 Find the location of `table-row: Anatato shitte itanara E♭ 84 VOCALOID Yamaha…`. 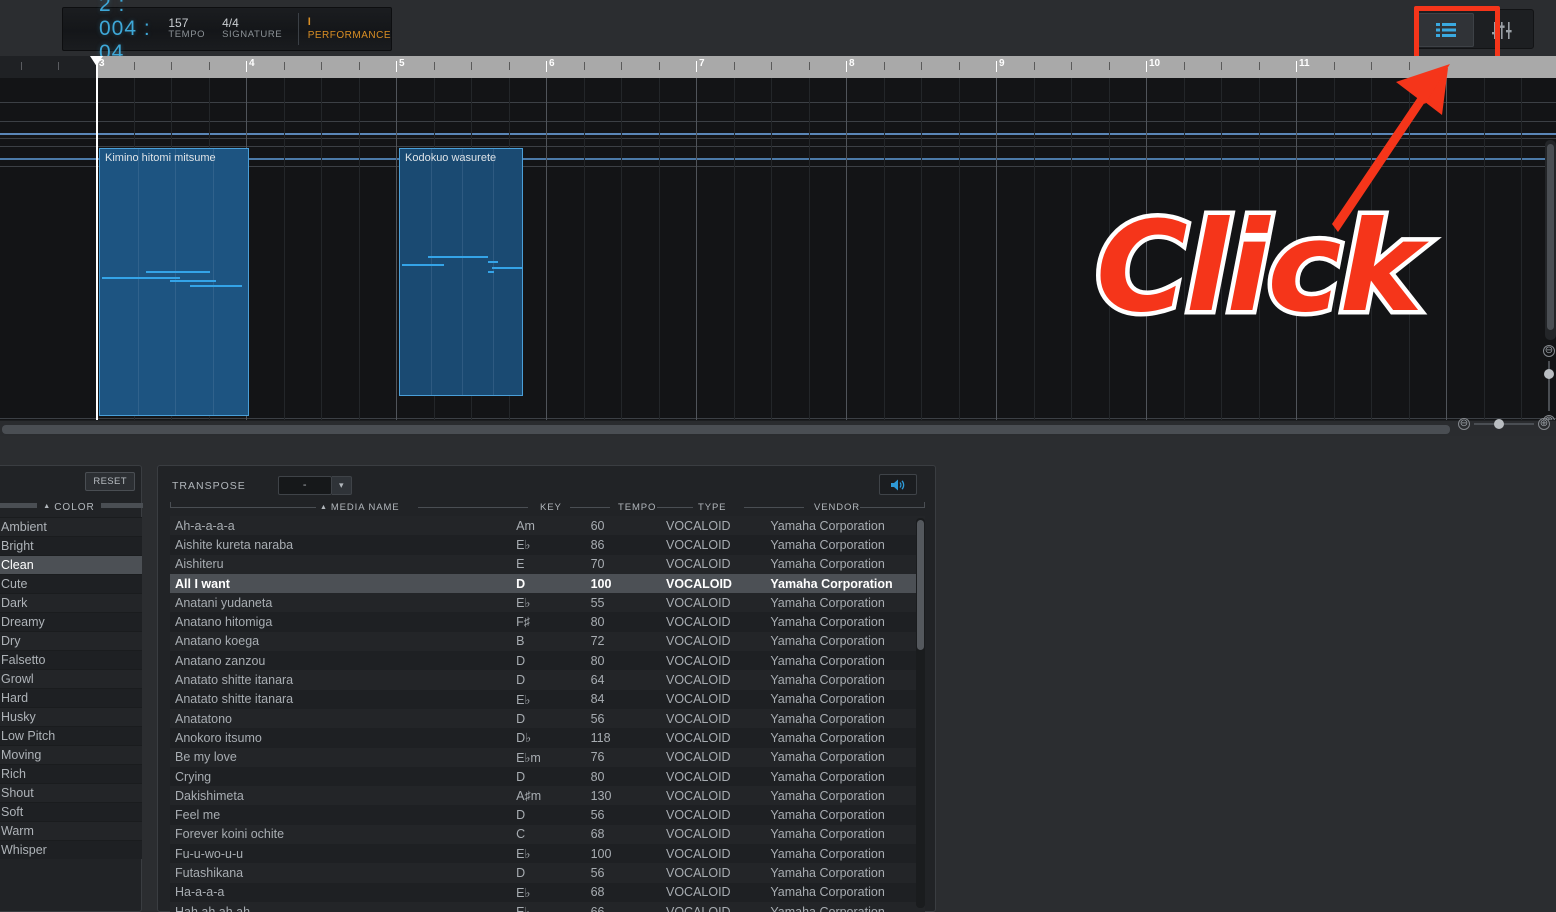

table-row: Anatato shitte itanara E♭ 84 VOCALOID Yamaha… is located at coordinates (547, 699).